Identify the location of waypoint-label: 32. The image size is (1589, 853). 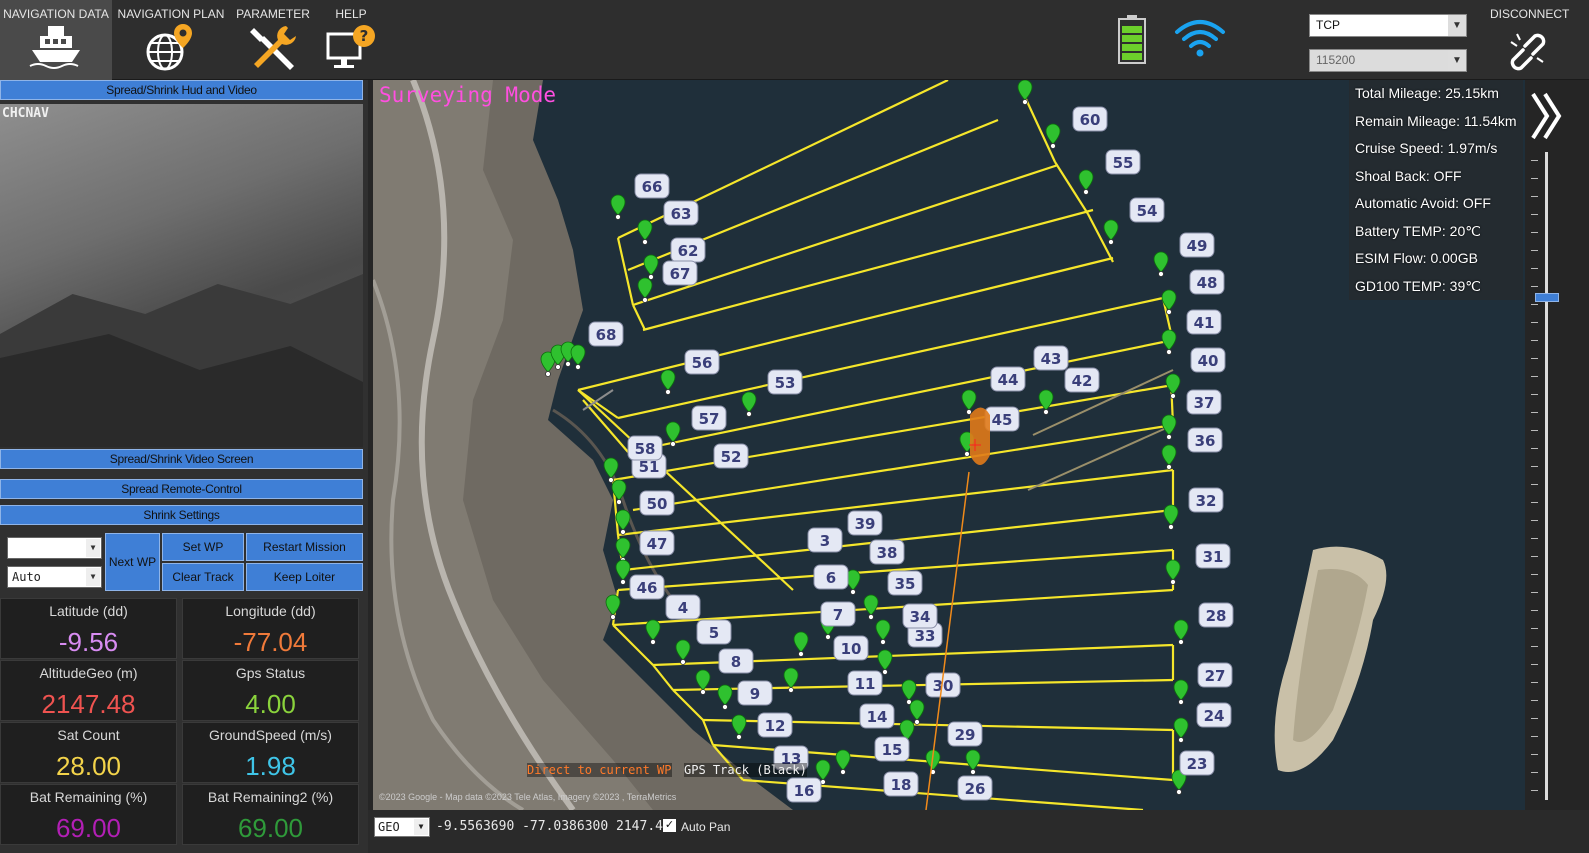
(1206, 500).